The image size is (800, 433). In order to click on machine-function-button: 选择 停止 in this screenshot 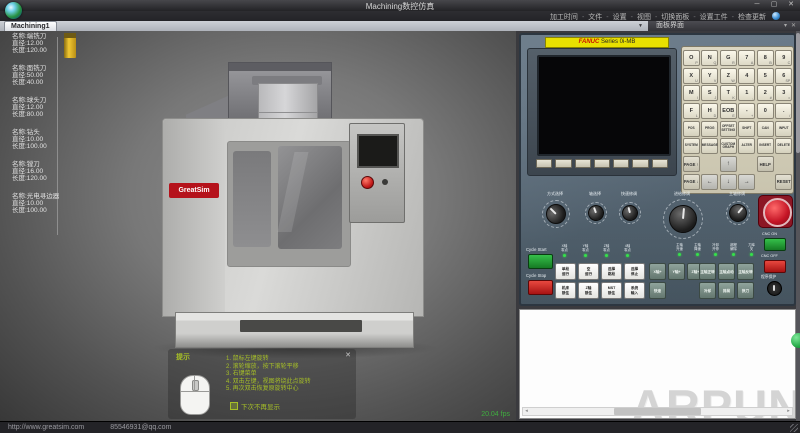, I will do `click(634, 271)`.